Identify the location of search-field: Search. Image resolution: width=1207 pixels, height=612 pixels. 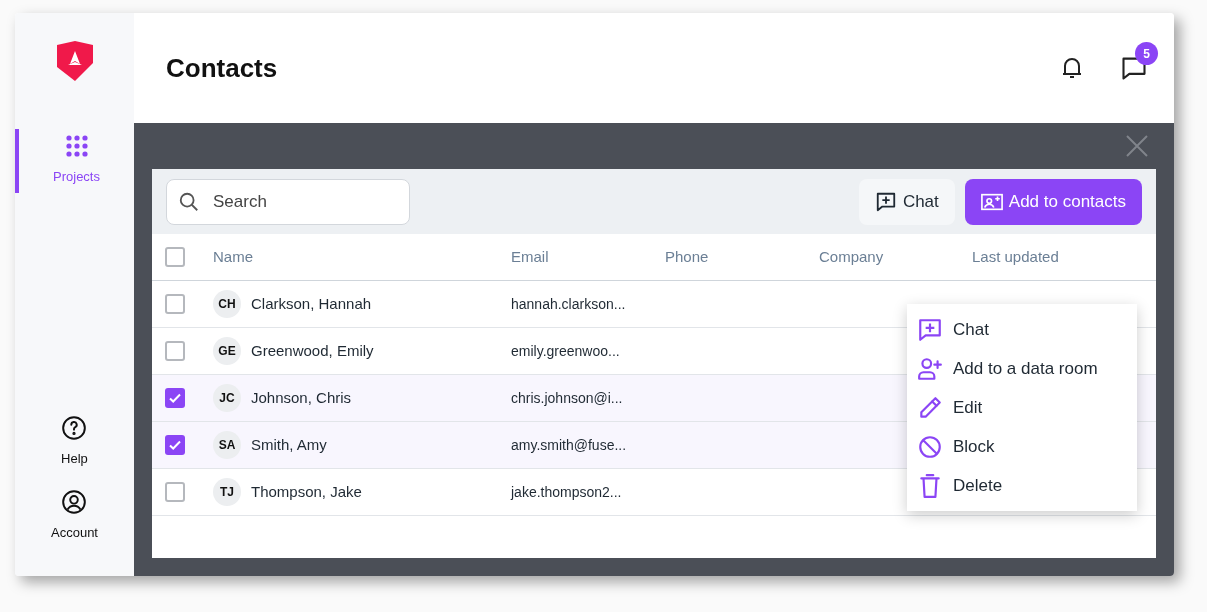
(288, 201).